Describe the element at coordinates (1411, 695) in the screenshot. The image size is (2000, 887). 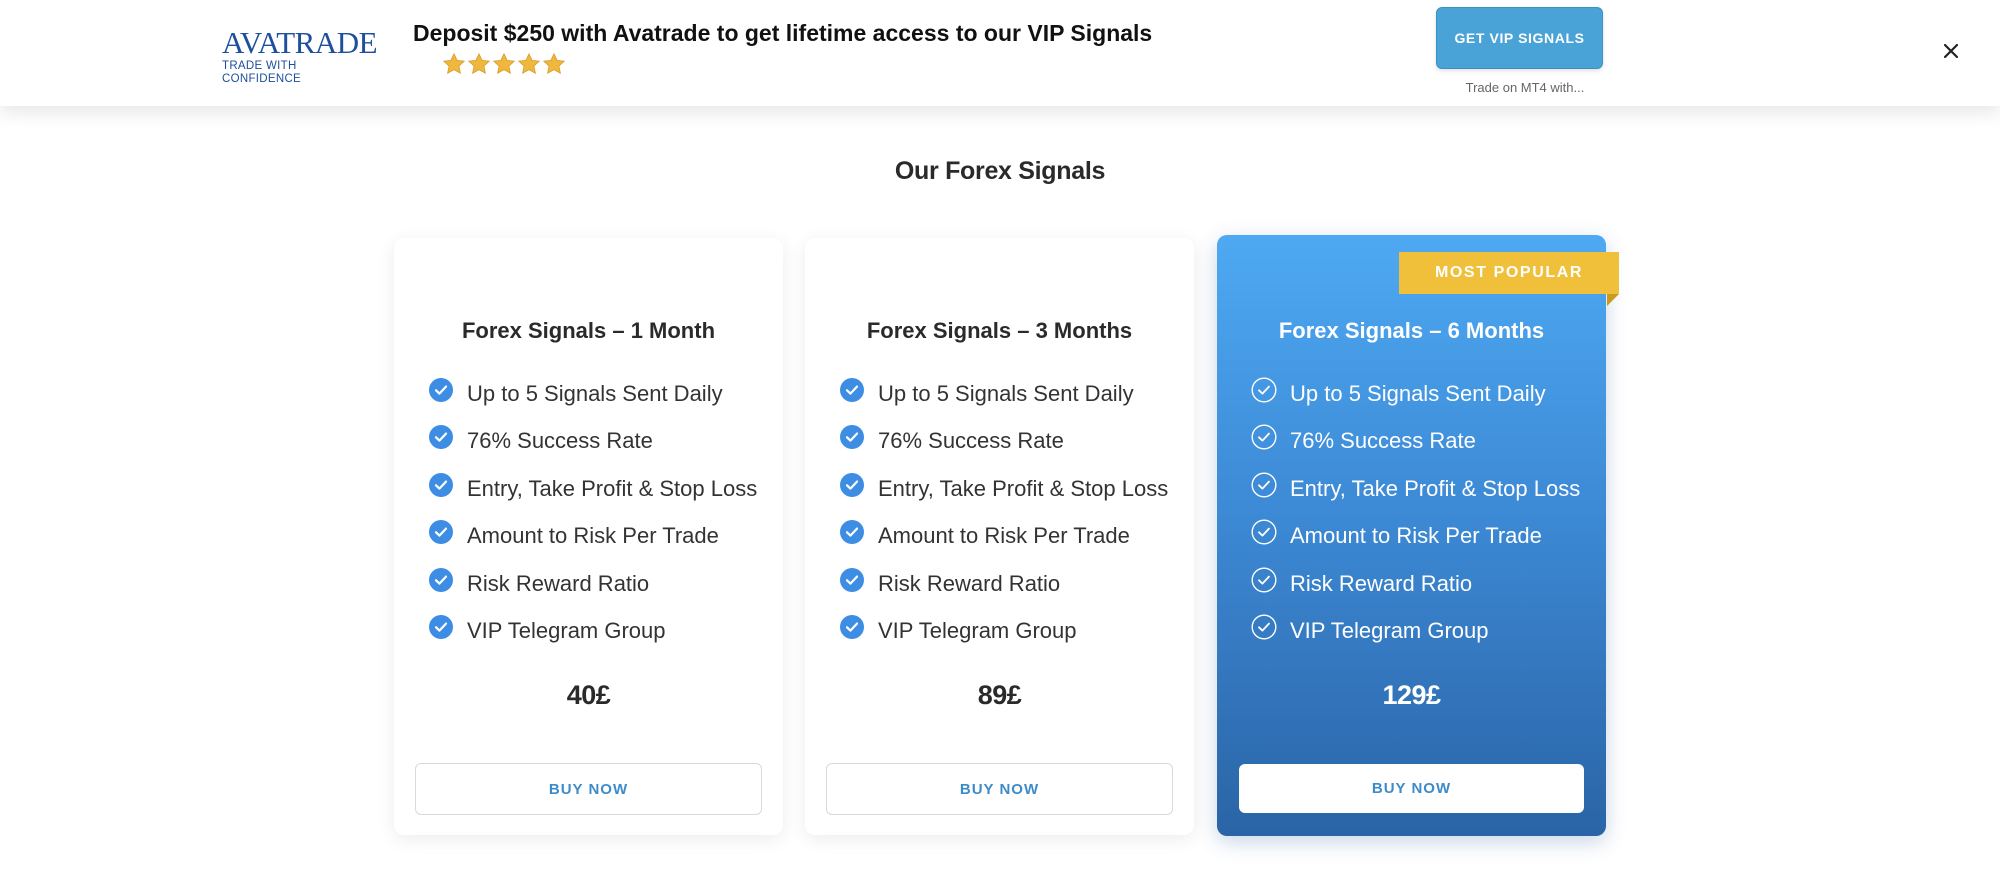
I see `plan-price: 129£` at that location.